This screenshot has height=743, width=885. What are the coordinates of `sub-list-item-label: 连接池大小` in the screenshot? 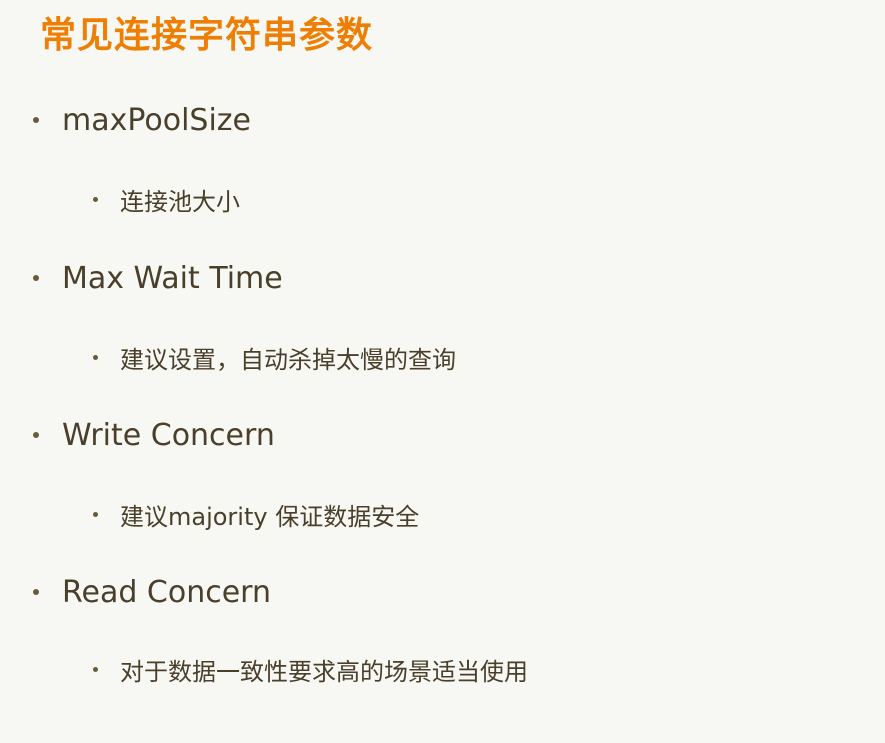 It's located at (180, 201).